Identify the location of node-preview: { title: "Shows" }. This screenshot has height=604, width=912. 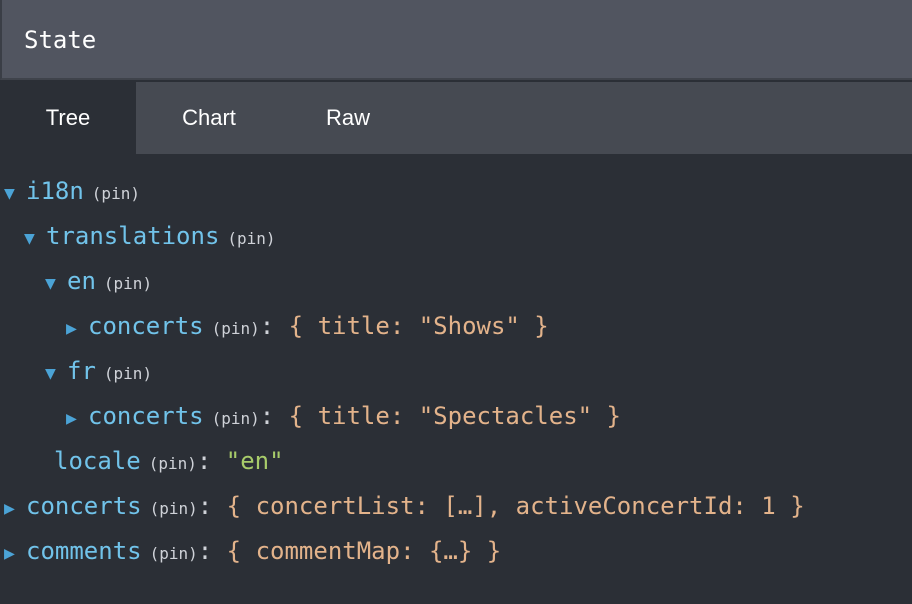
(418, 326).